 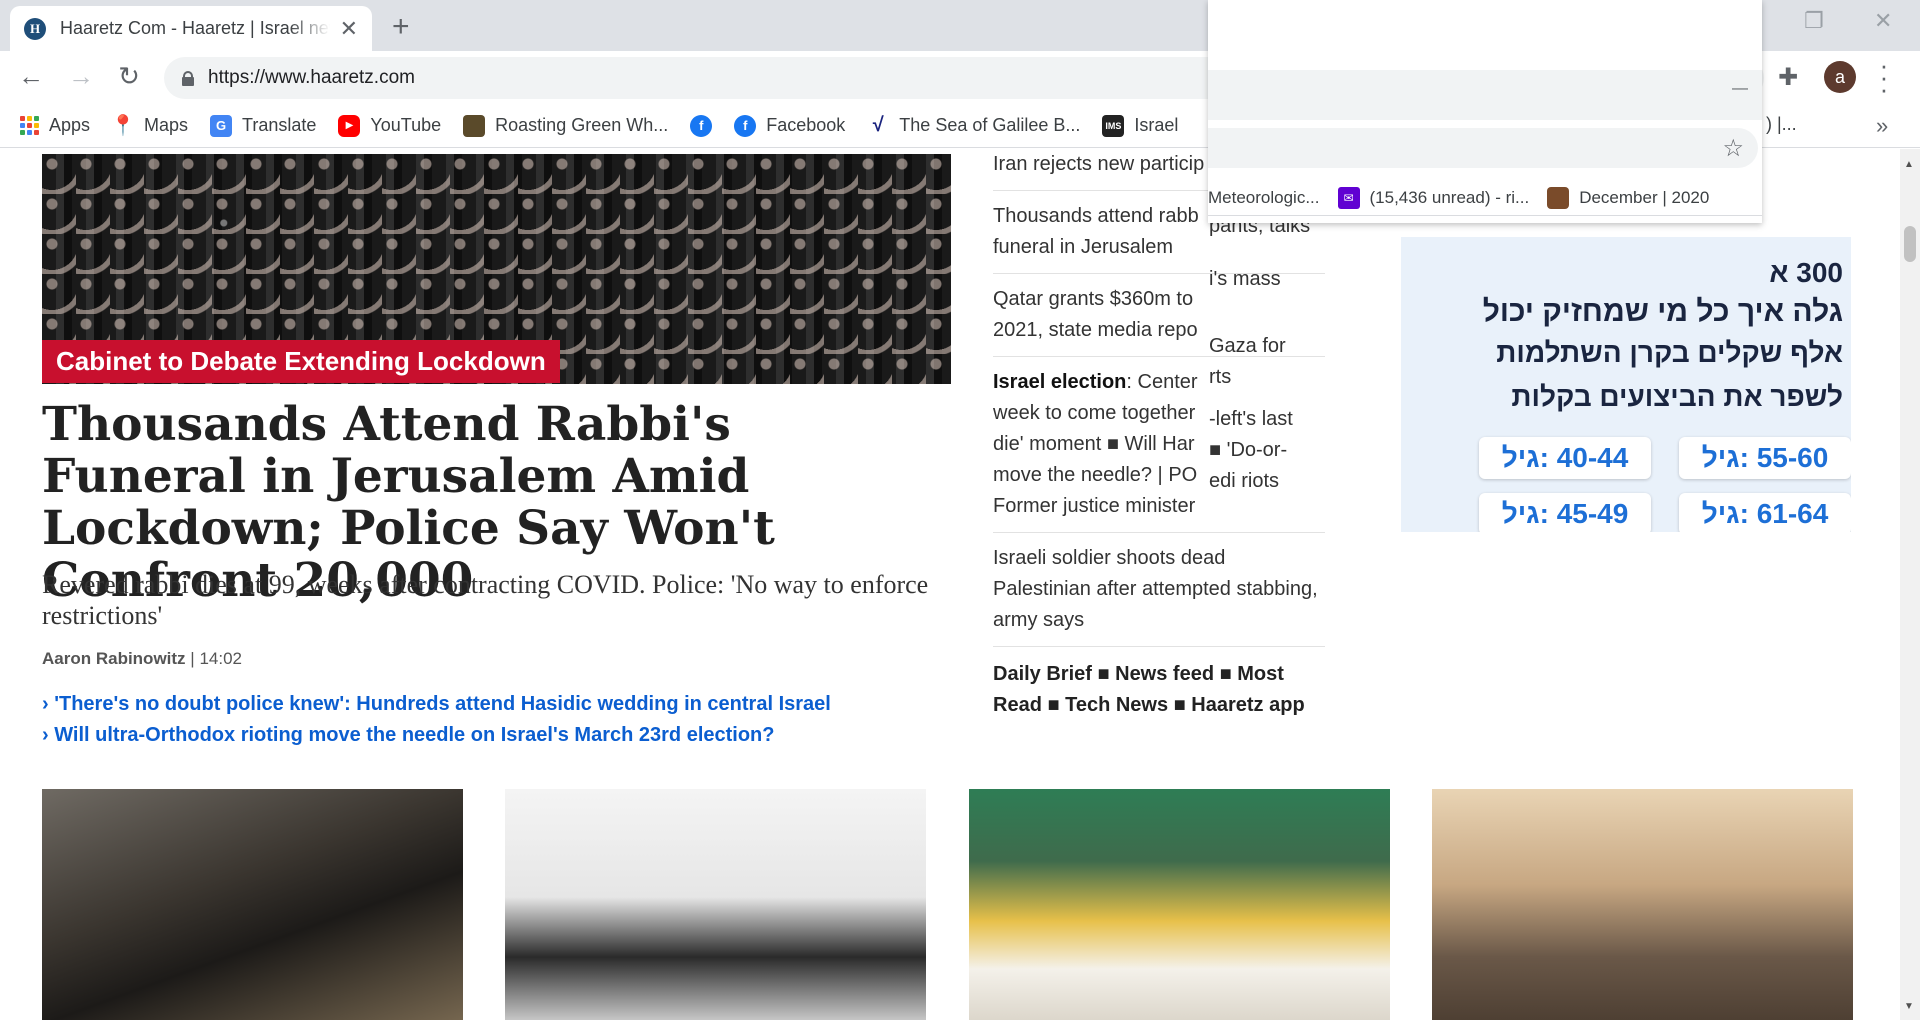 I want to click on sidebar-overflow-text: rts, so click(x=1220, y=377).